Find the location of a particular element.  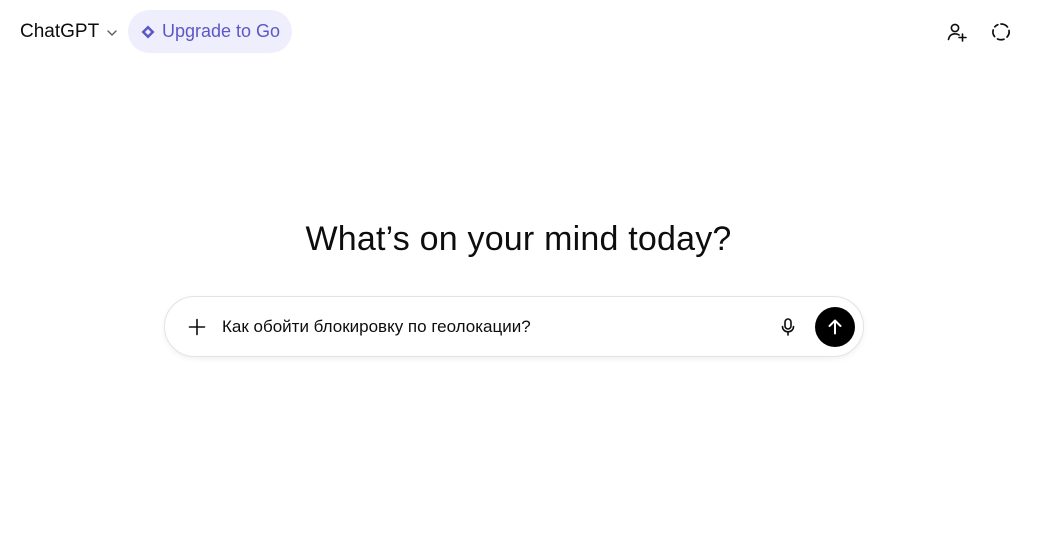

model-switcher-button: ChatGPT is located at coordinates (69, 32).